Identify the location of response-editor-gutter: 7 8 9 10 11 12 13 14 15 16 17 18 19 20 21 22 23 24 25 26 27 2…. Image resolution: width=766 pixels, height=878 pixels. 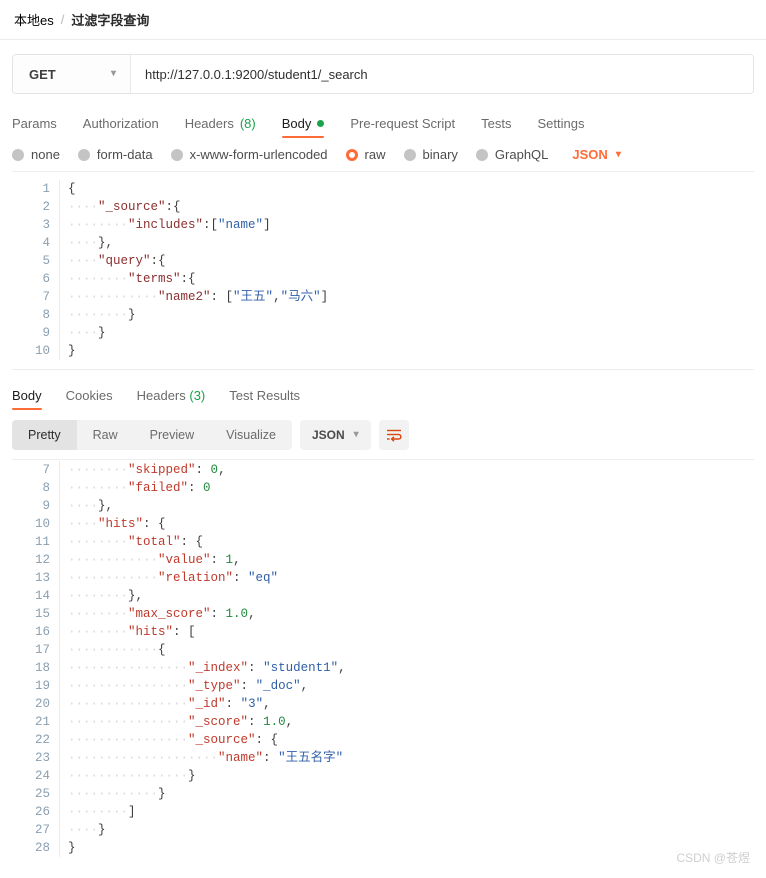
(36, 659).